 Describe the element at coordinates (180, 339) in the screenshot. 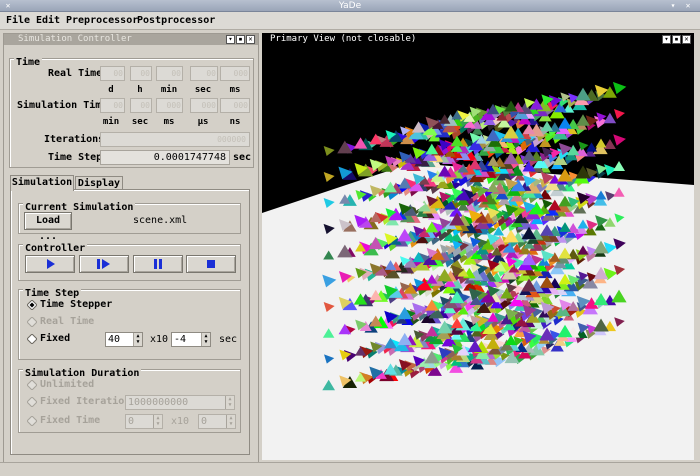

I see `fixed-exponent-text: -4` at that location.